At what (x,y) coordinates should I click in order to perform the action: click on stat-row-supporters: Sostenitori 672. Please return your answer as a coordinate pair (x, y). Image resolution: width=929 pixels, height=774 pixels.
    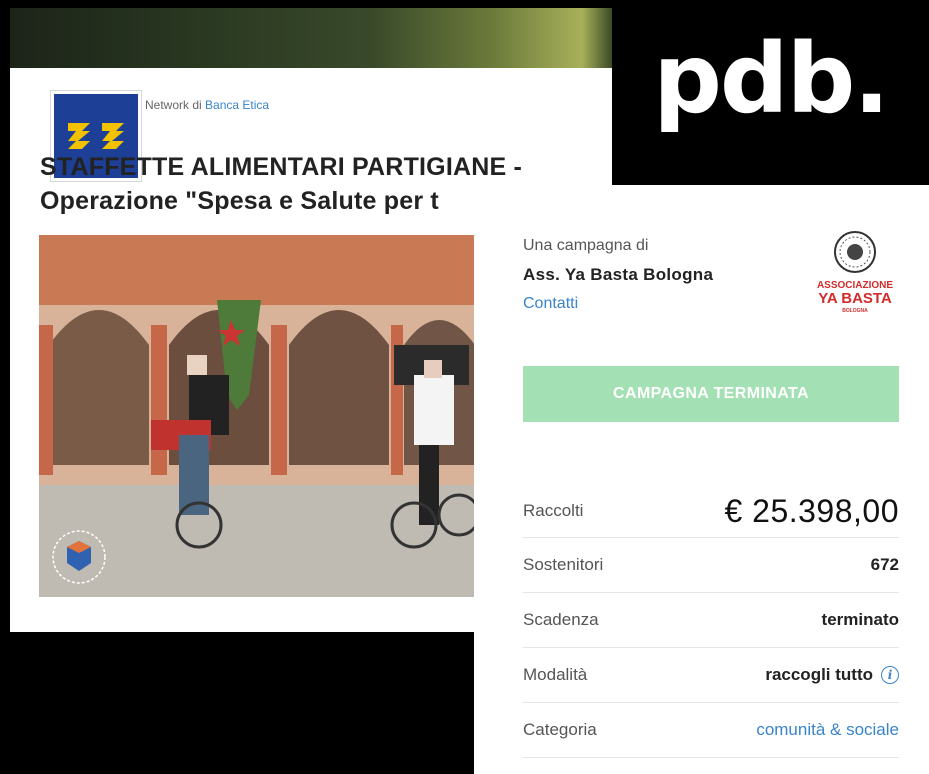
    Looking at the image, I should click on (711, 565).